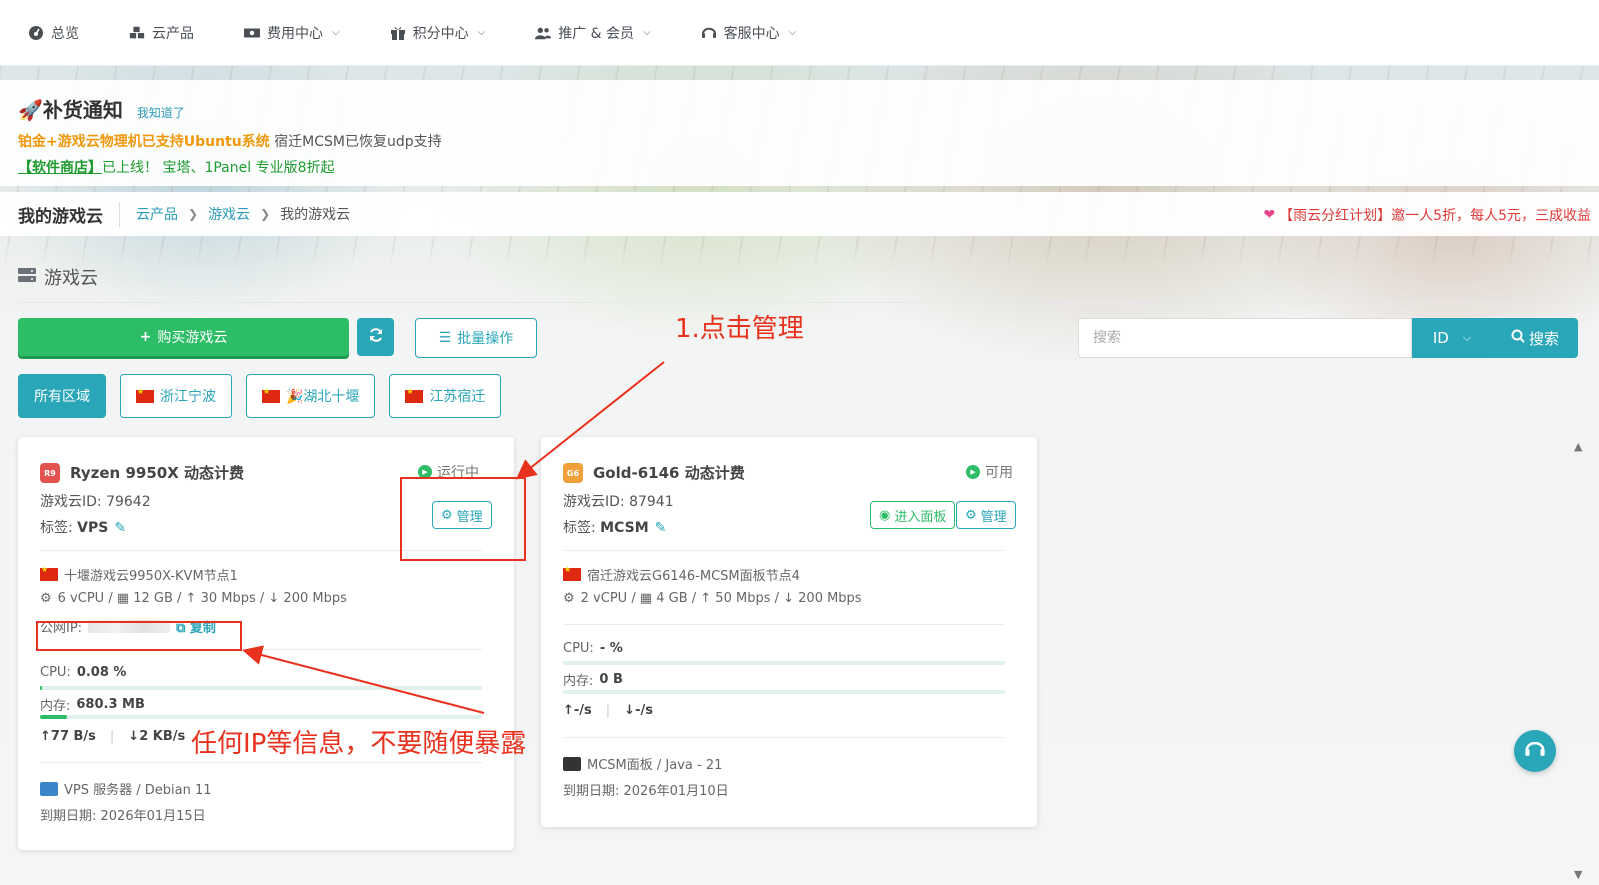 This screenshot has height=885, width=1599. I want to click on annotation-arrows, so click(453, 537).